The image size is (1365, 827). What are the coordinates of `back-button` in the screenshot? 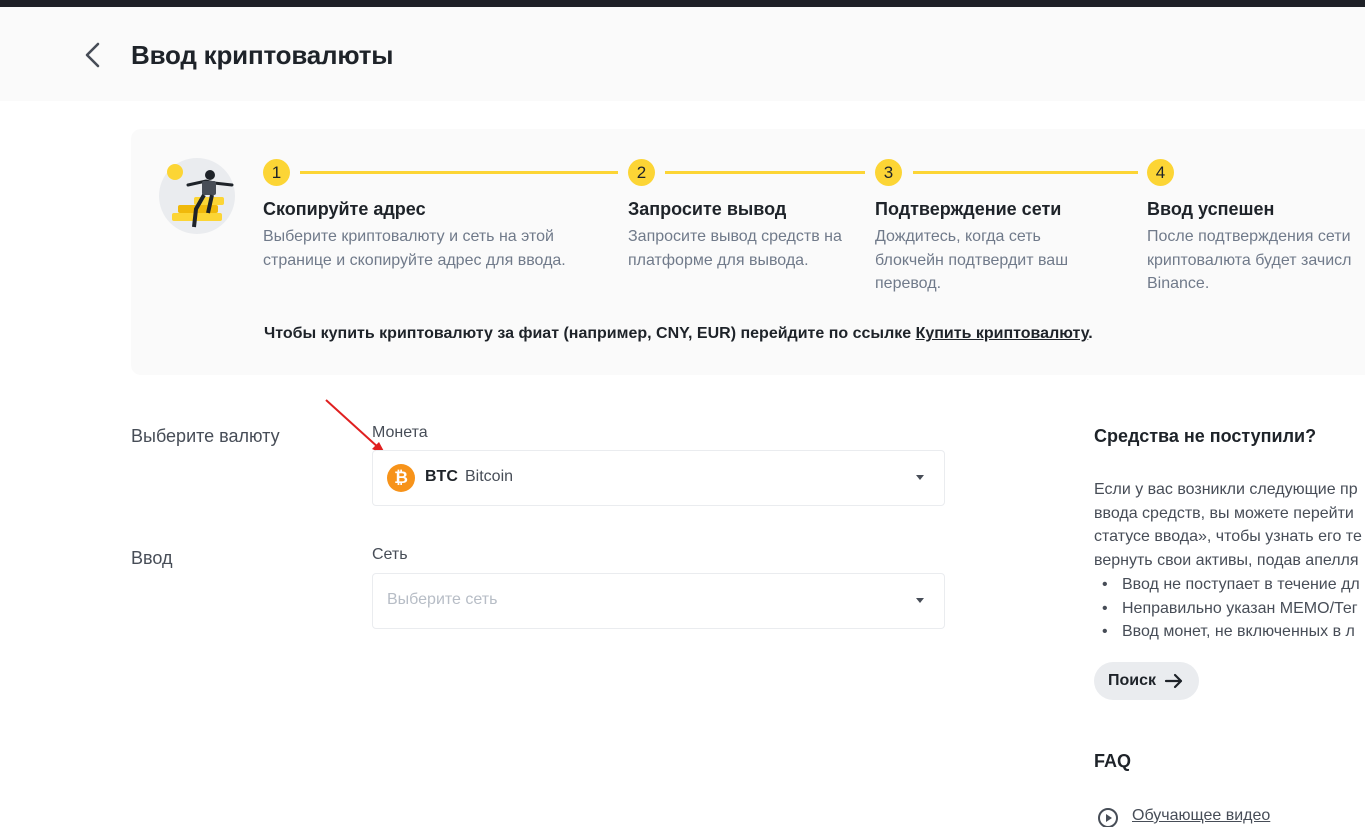 It's located at (93, 55).